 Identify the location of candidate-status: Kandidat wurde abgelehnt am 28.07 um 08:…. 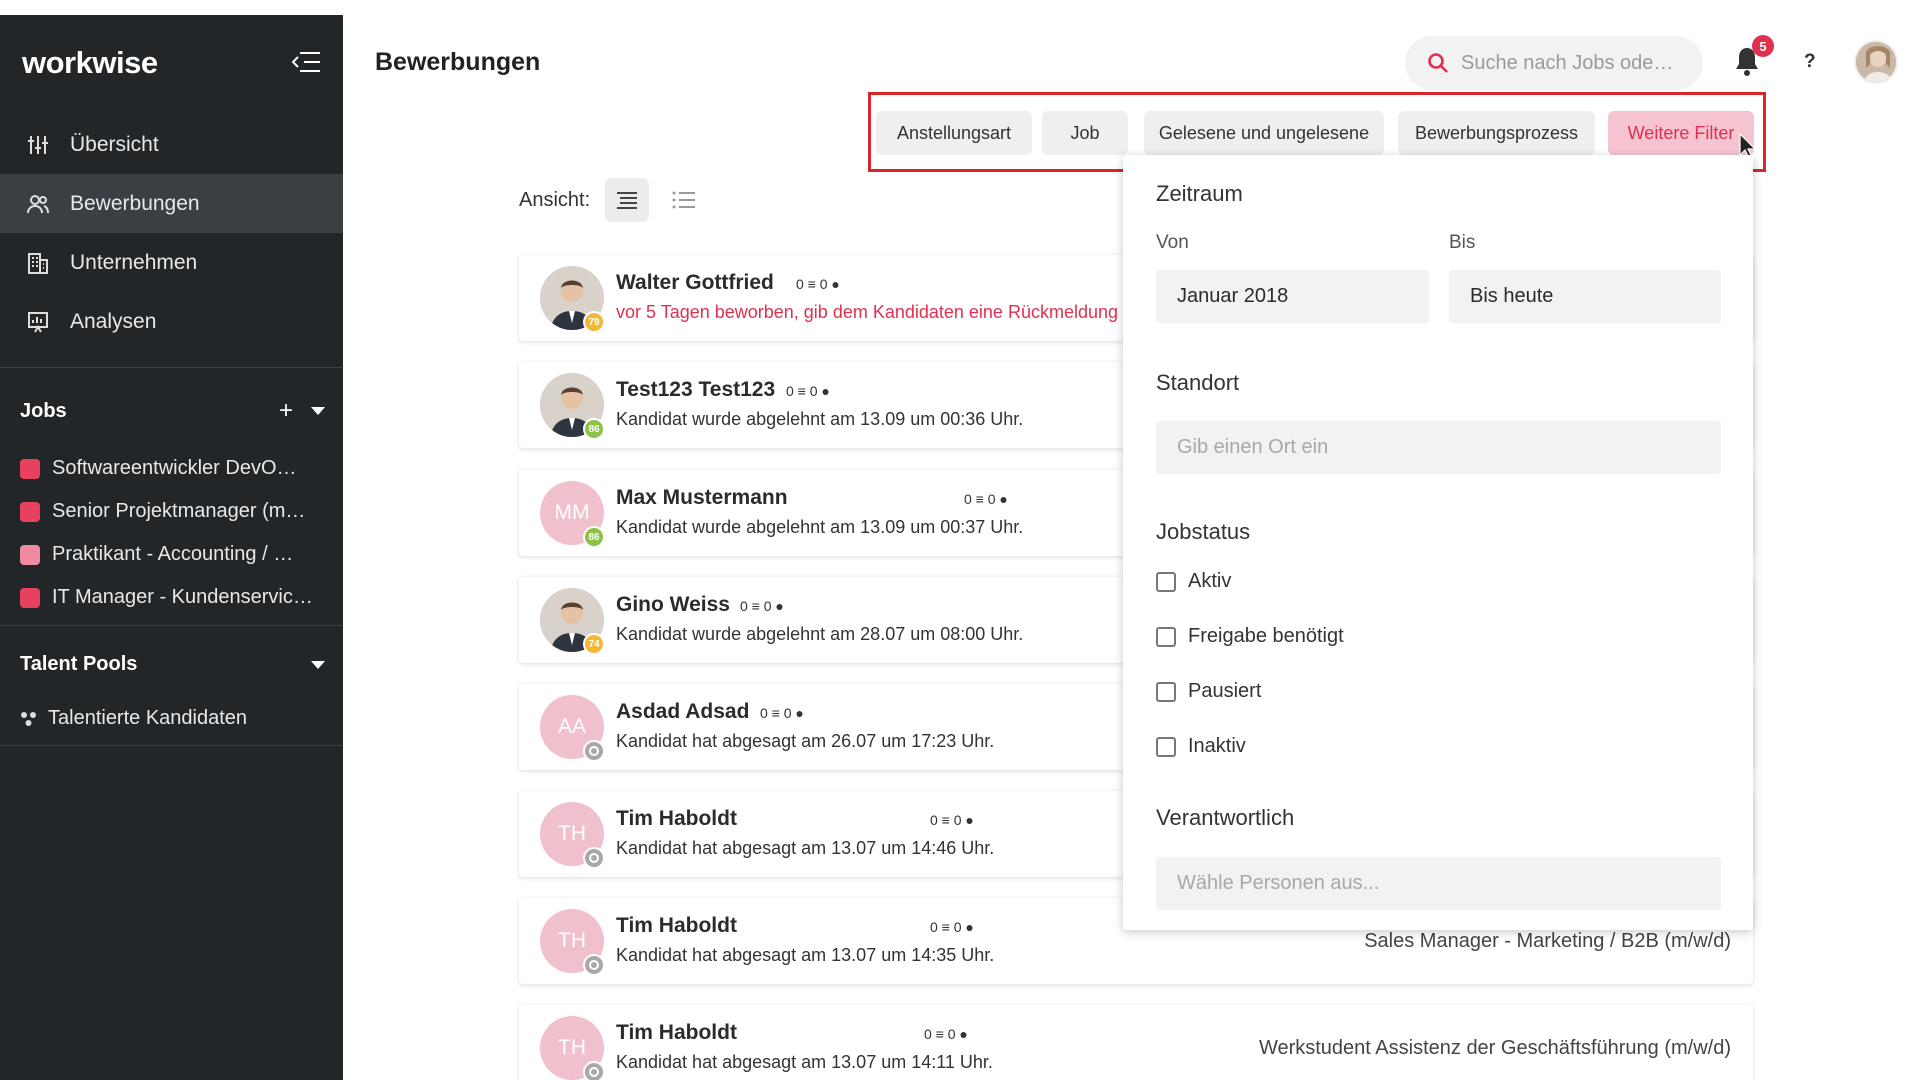
(820, 634).